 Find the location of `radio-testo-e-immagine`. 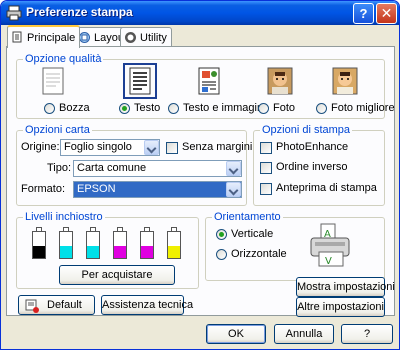

radio-testo-e-immagine is located at coordinates (173, 108).